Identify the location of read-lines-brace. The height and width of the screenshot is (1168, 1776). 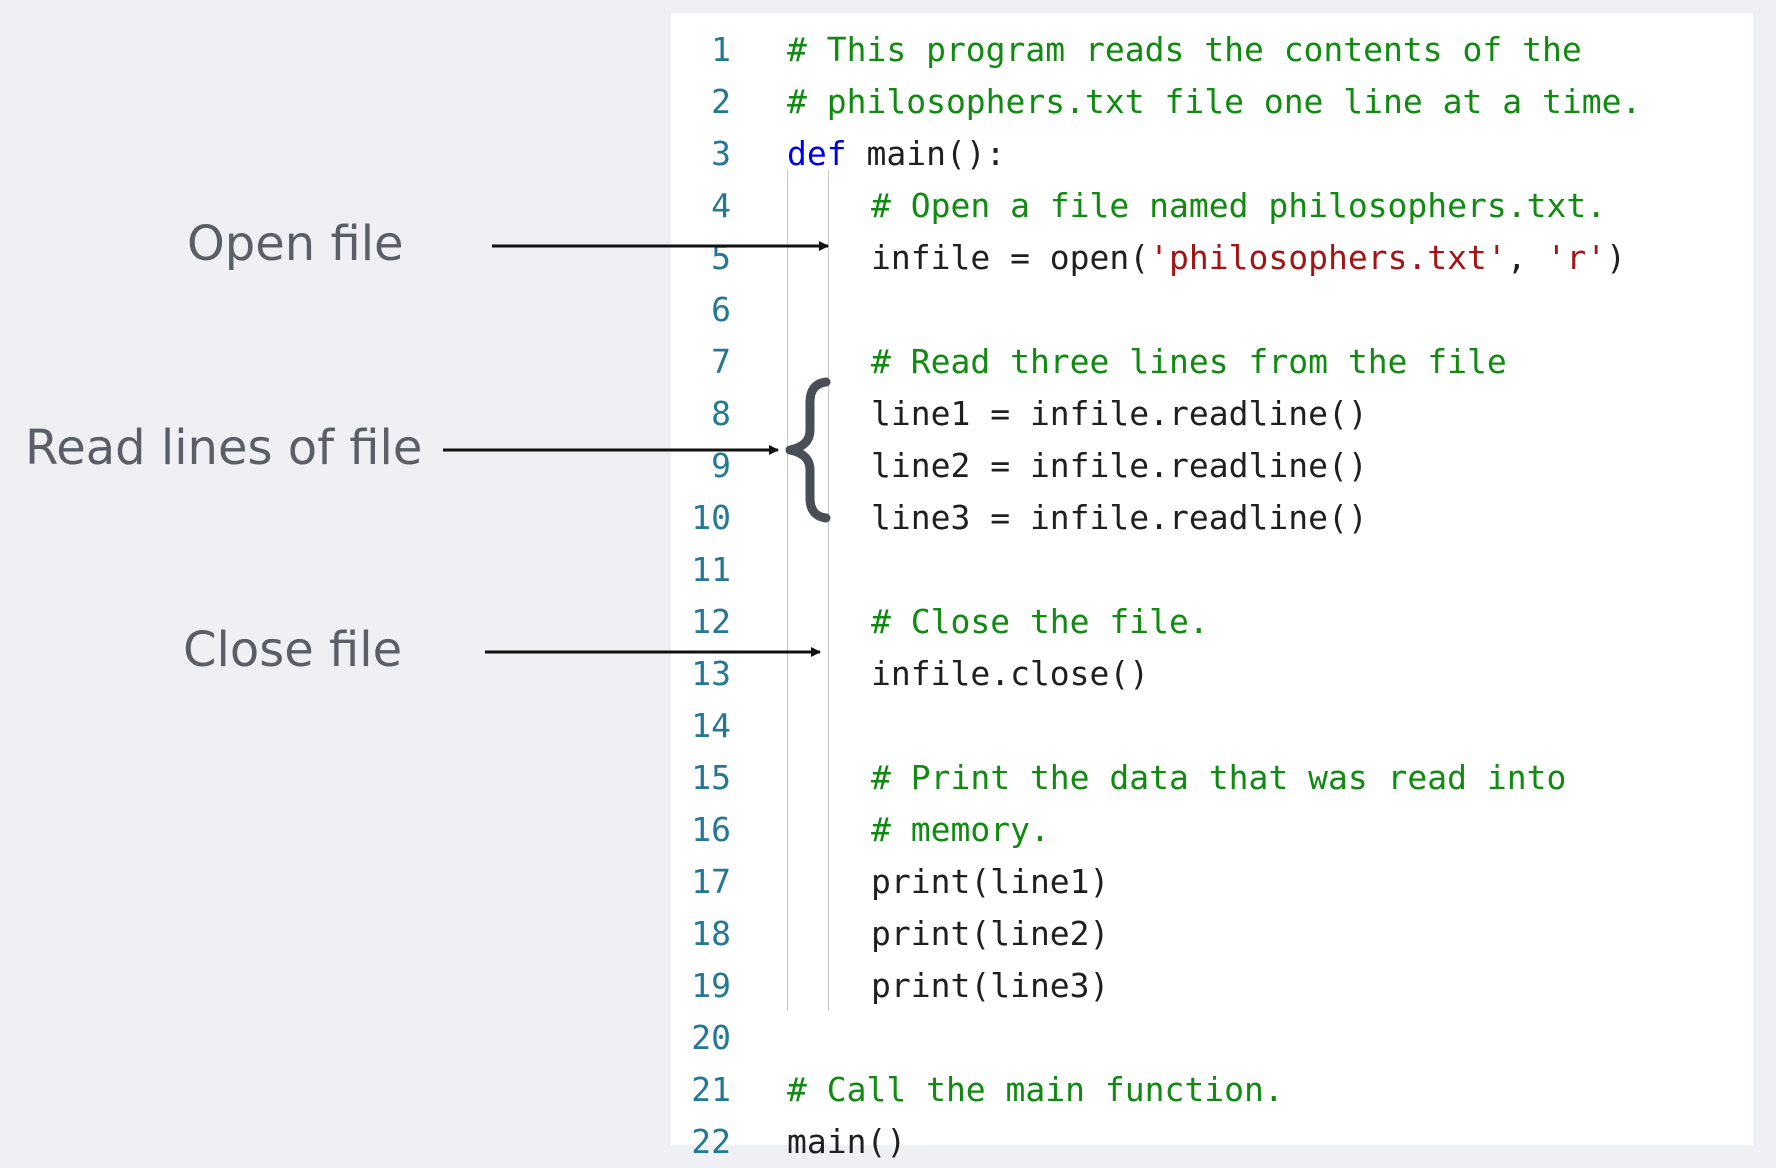
(808, 450).